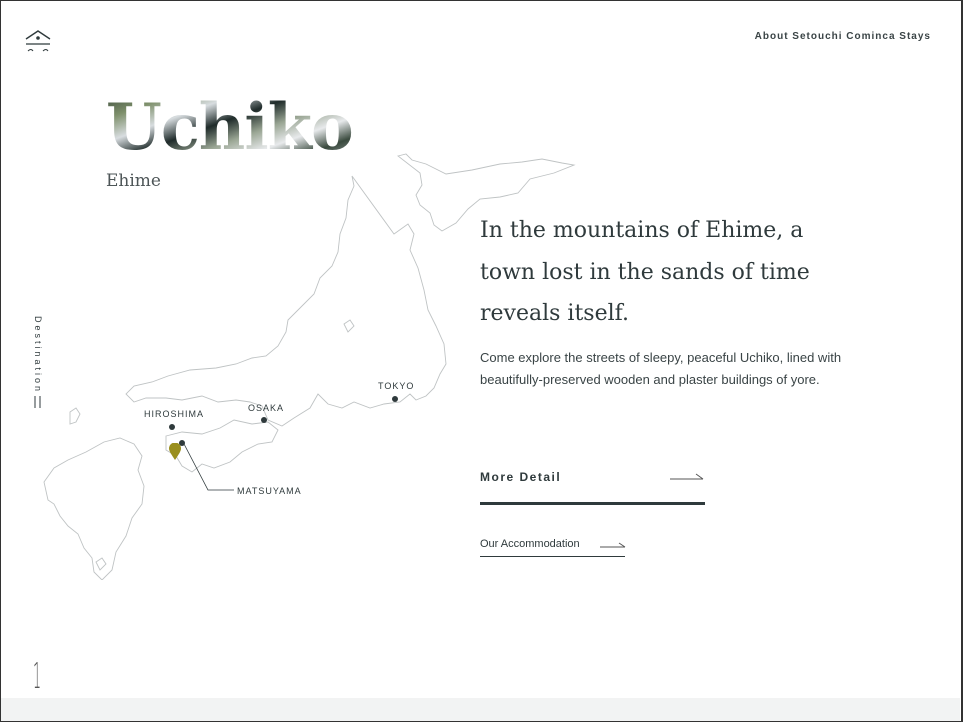  What do you see at coordinates (94, 508) in the screenshot?
I see `kyushu-outline` at bounding box center [94, 508].